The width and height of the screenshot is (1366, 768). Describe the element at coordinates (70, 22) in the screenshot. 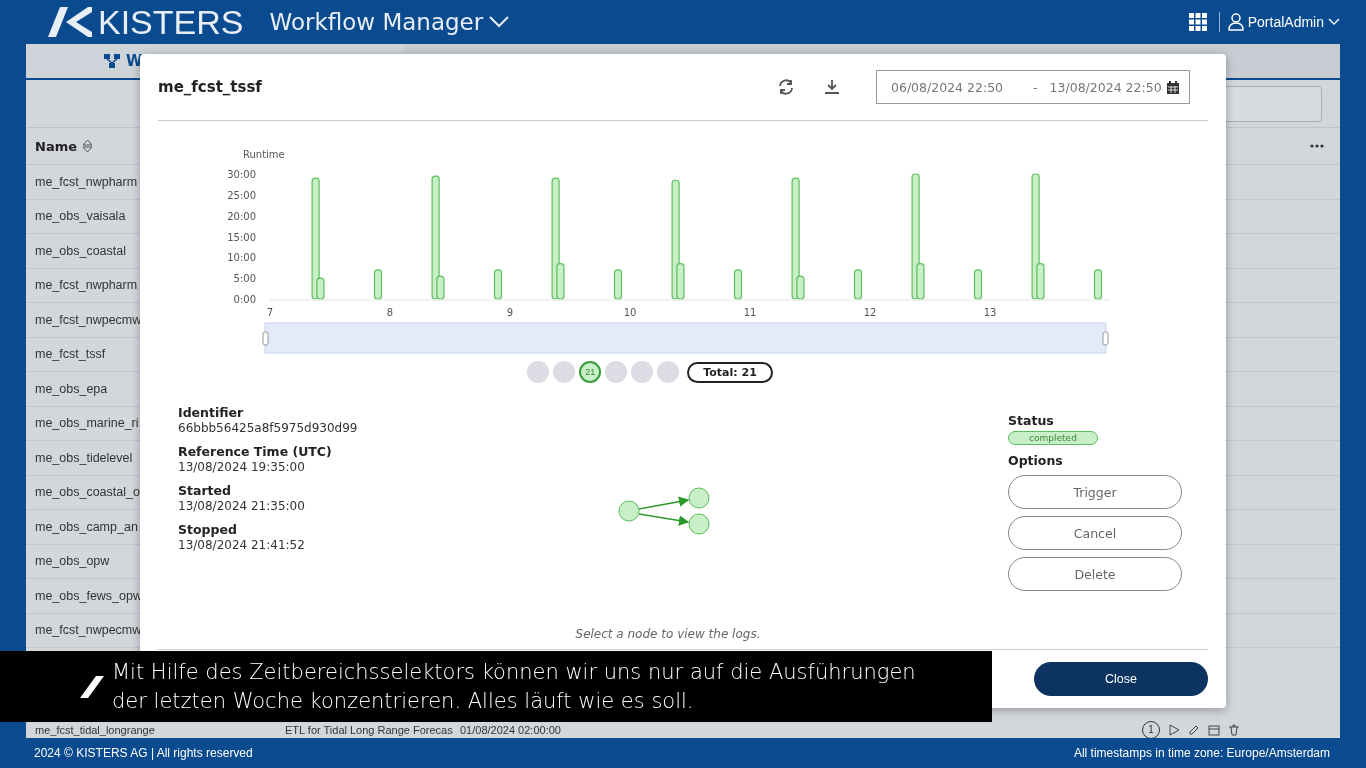

I see `logo-icon` at that location.